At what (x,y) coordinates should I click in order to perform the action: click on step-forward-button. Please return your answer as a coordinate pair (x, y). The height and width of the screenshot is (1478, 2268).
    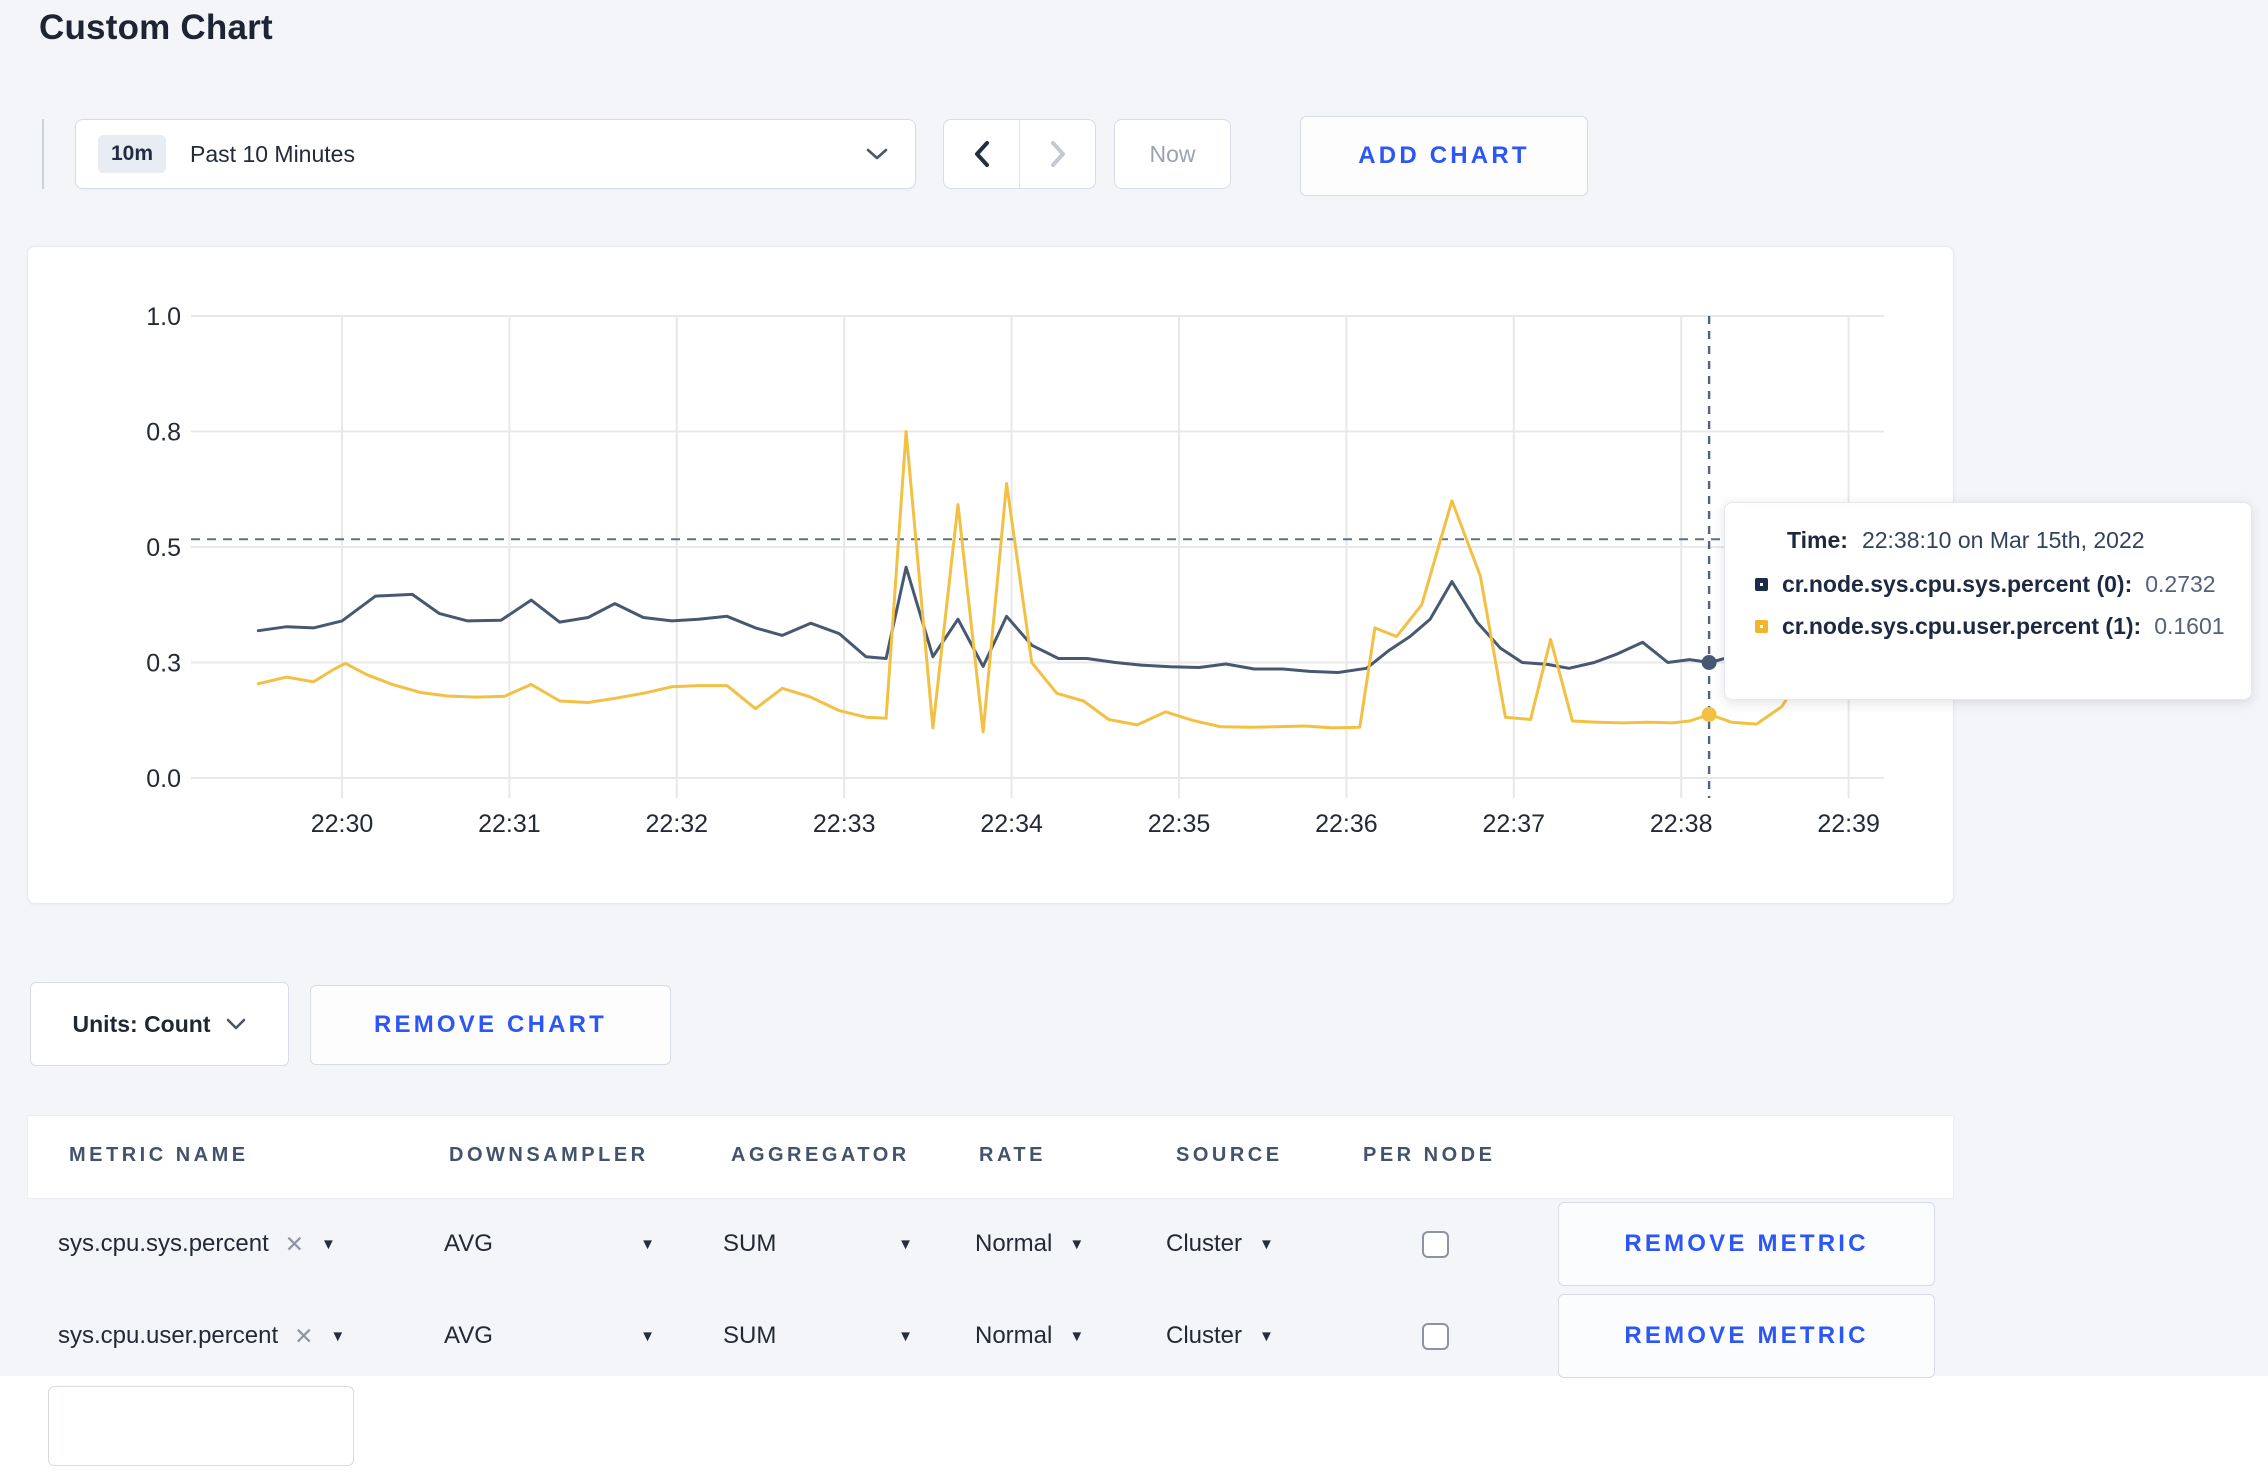
    Looking at the image, I should click on (1057, 154).